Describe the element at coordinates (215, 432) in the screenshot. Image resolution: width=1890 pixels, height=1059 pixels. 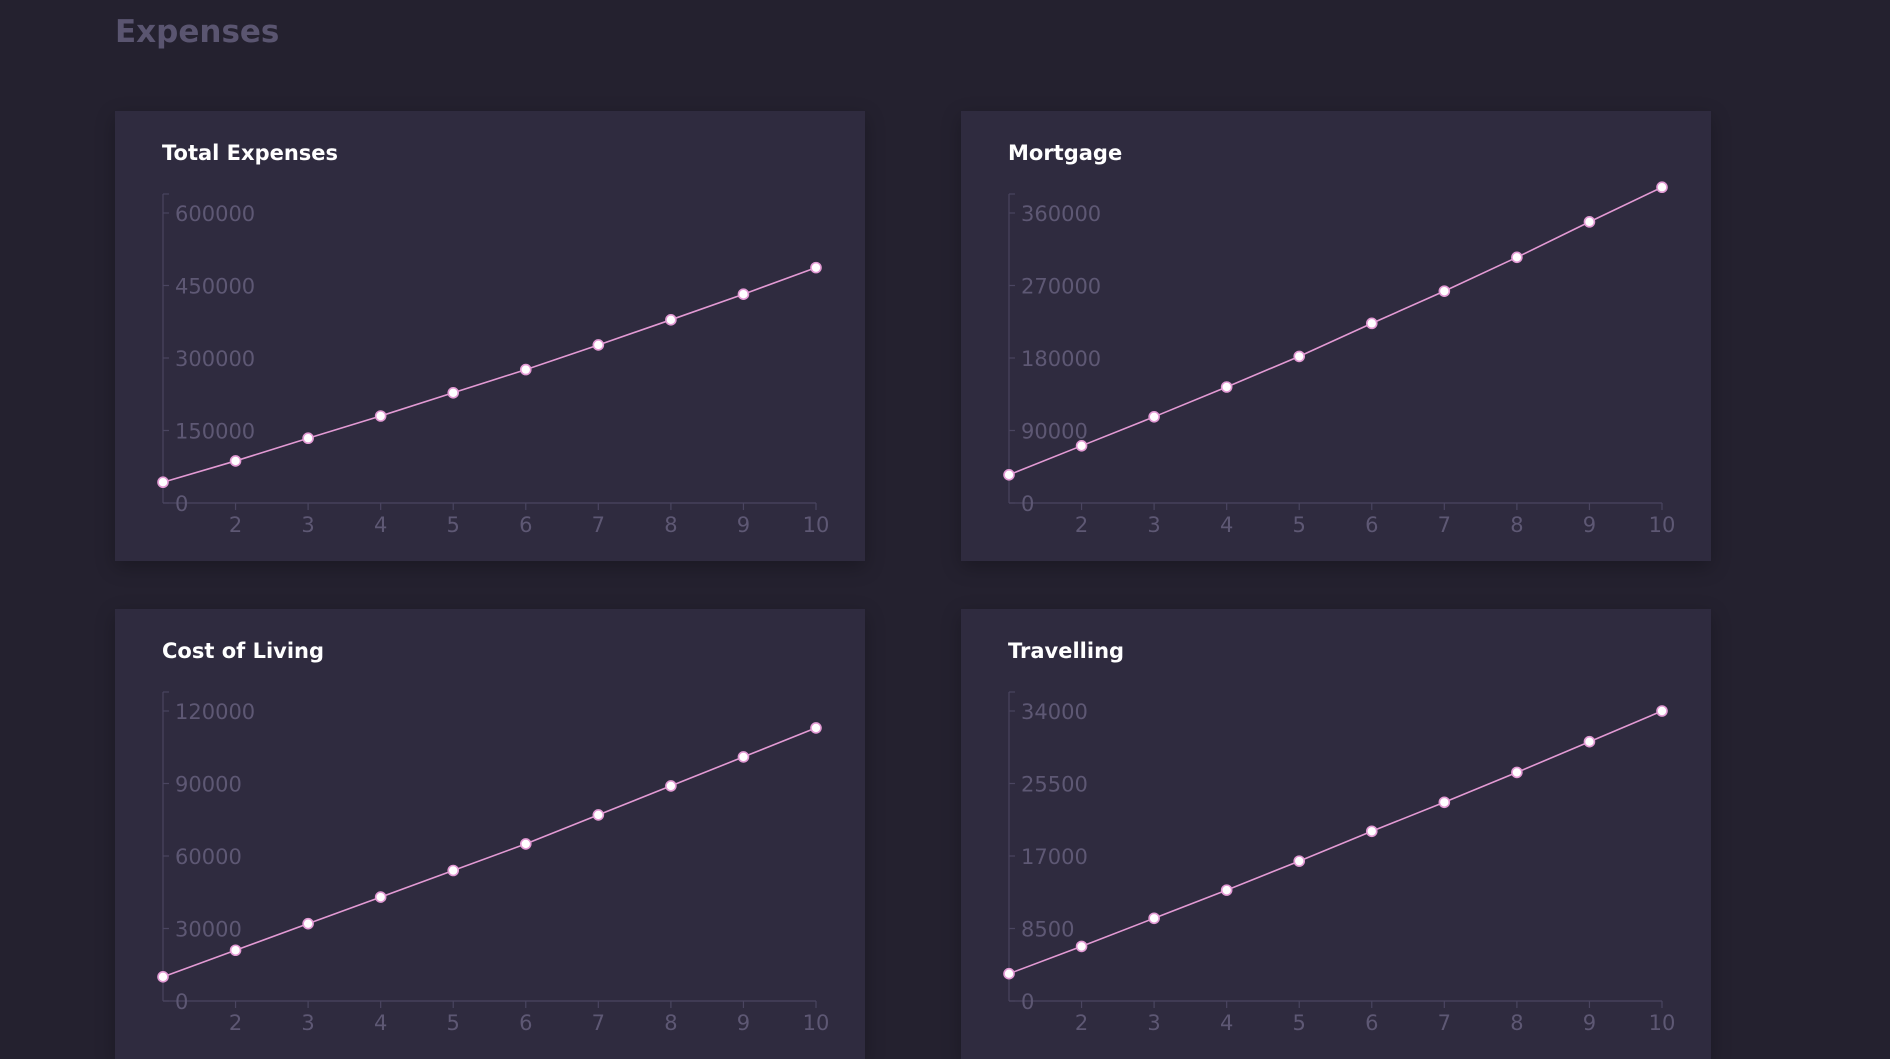
I see `y-tick-label: 150000` at that location.